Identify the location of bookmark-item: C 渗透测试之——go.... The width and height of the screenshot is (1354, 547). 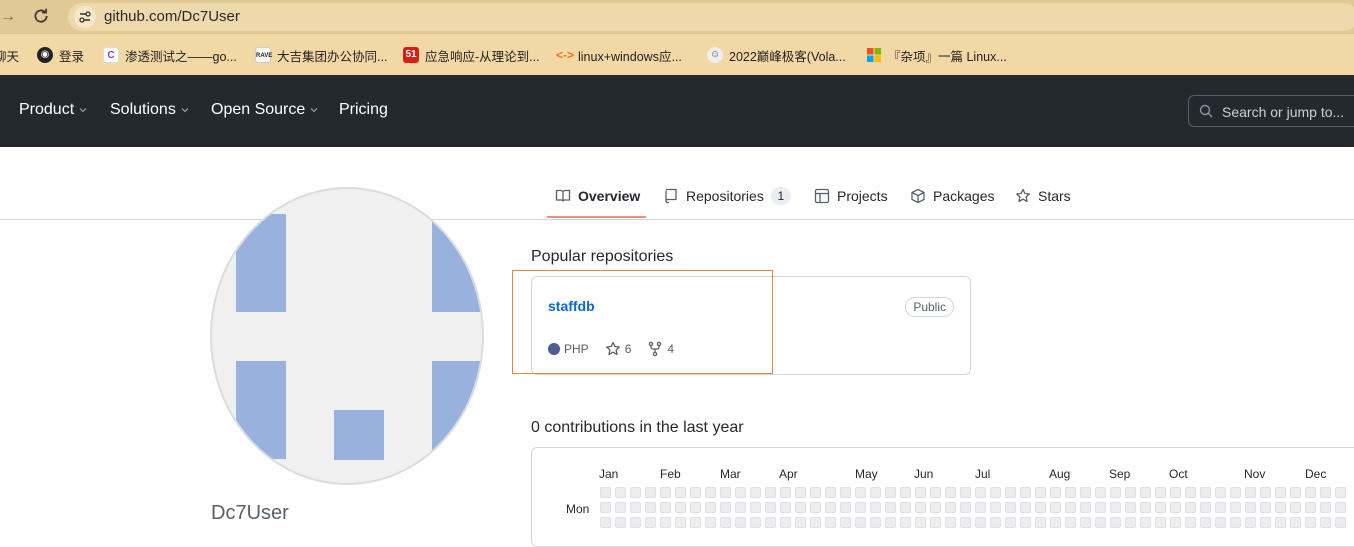
(170, 55).